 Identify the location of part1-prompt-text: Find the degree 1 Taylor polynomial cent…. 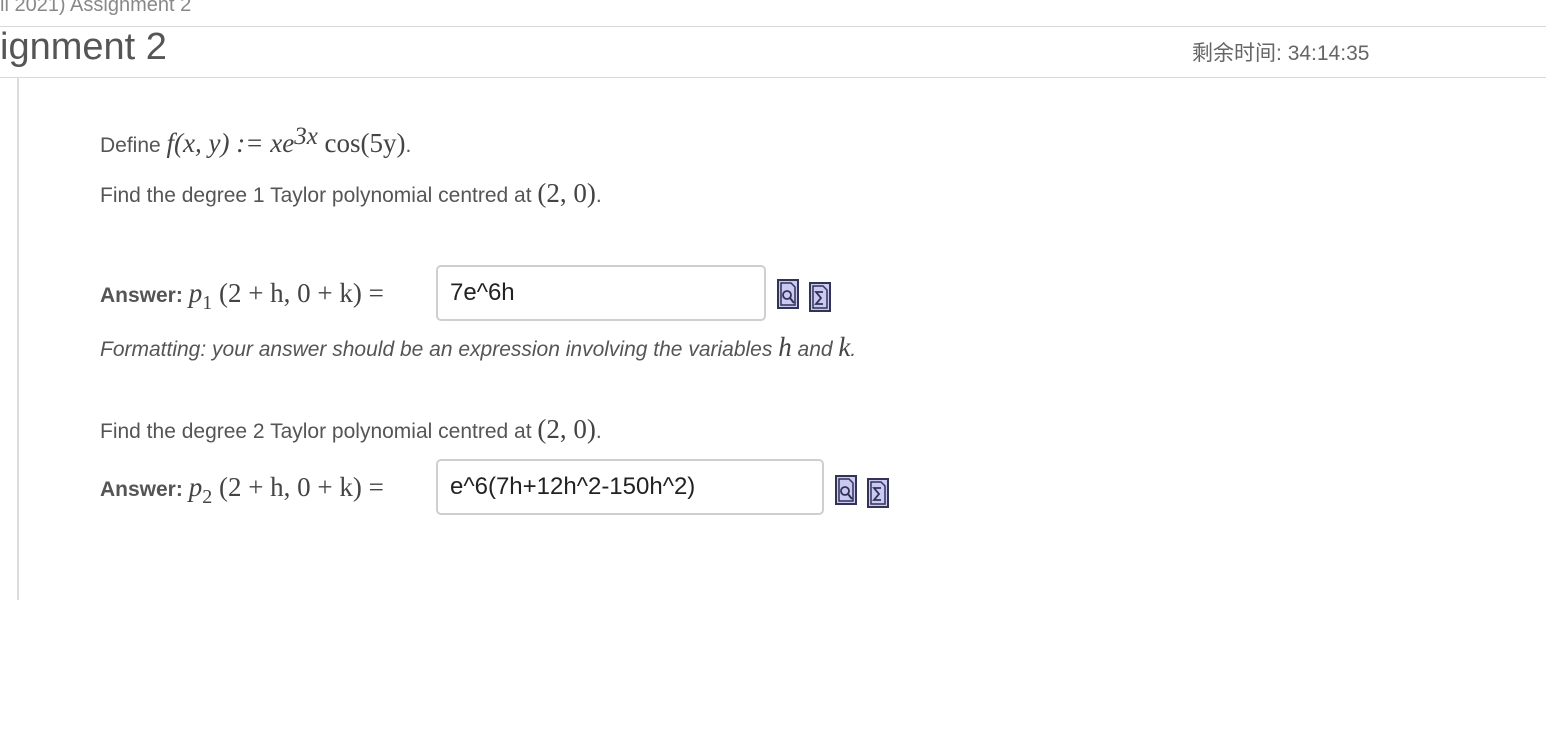
(316, 195).